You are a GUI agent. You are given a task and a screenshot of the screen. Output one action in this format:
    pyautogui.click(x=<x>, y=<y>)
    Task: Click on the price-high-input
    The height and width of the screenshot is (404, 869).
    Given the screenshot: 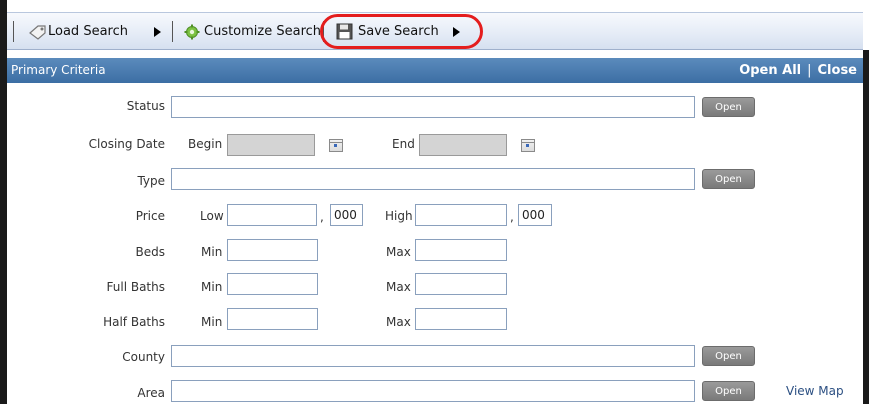 What is the action you would take?
    pyautogui.click(x=461, y=215)
    